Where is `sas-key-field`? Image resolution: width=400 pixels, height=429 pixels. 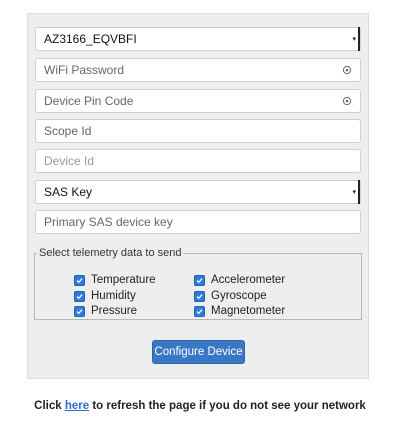
sas-key-field is located at coordinates (198, 222).